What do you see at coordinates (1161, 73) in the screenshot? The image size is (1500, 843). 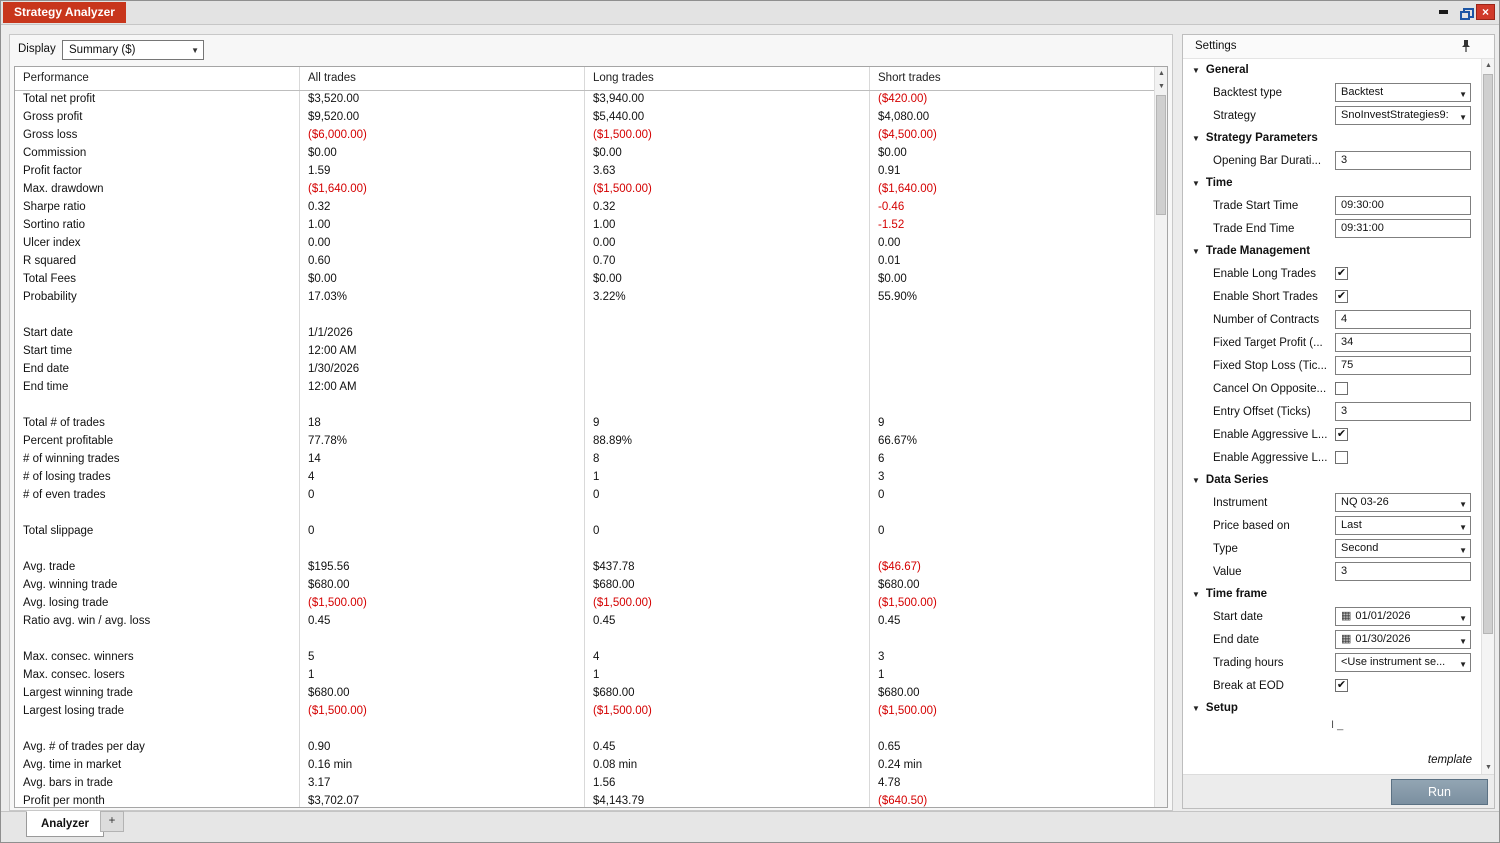 I see `scroll-up-icon: ▲` at bounding box center [1161, 73].